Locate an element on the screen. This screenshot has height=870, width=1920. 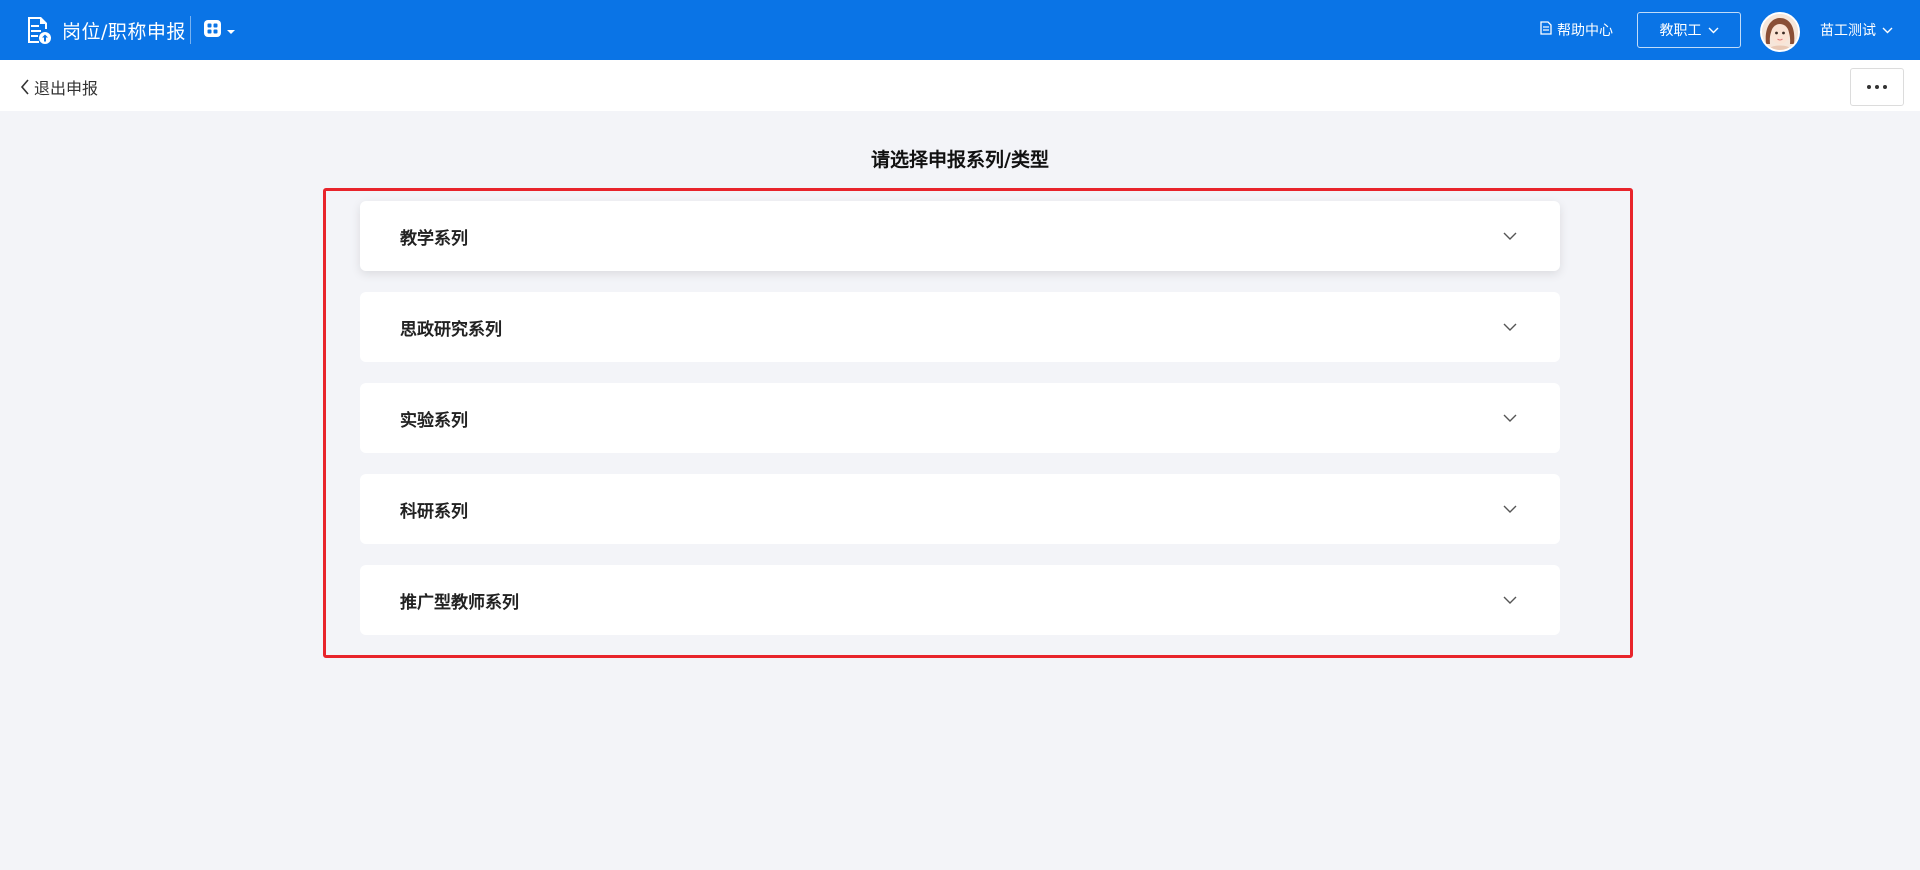
series-card-label: 思政研究系列 is located at coordinates (451, 329).